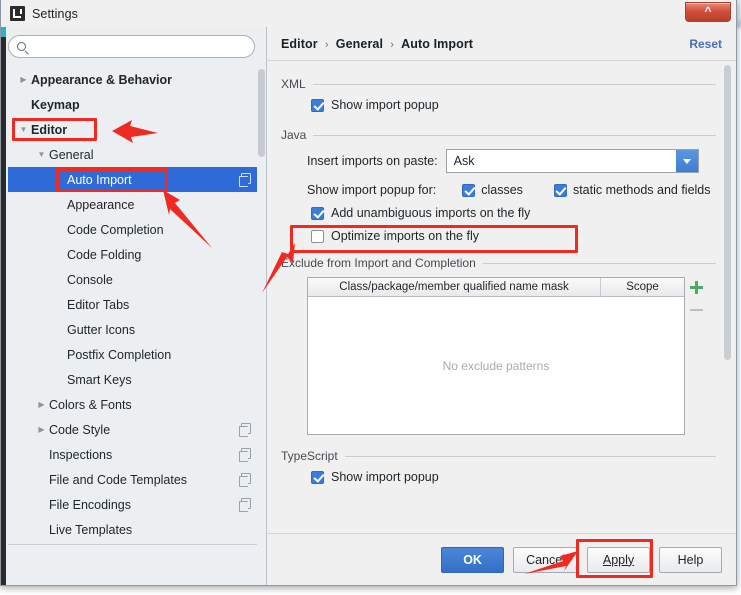 The height and width of the screenshot is (595, 741). I want to click on content-scrollbar, so click(727, 264).